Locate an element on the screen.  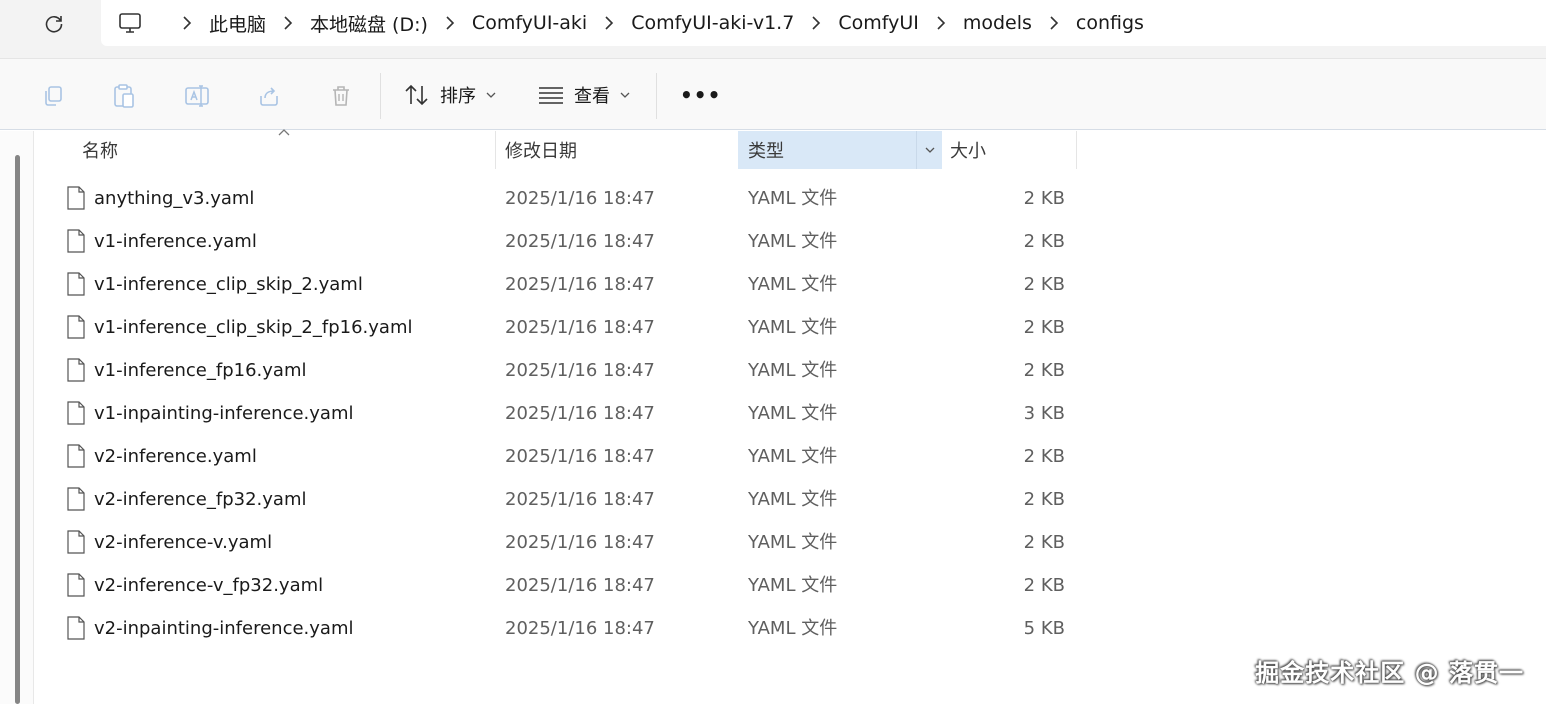
list-view-icon is located at coordinates (551, 95).